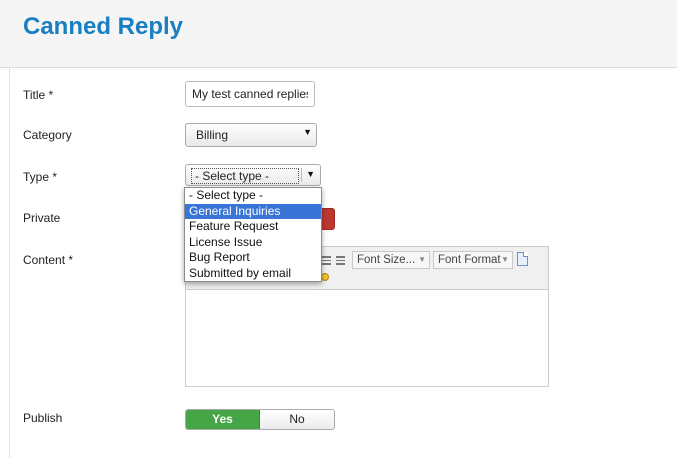 The height and width of the screenshot is (458, 677). Describe the element at coordinates (253, 258) in the screenshot. I see `type-option: Bug Report` at that location.